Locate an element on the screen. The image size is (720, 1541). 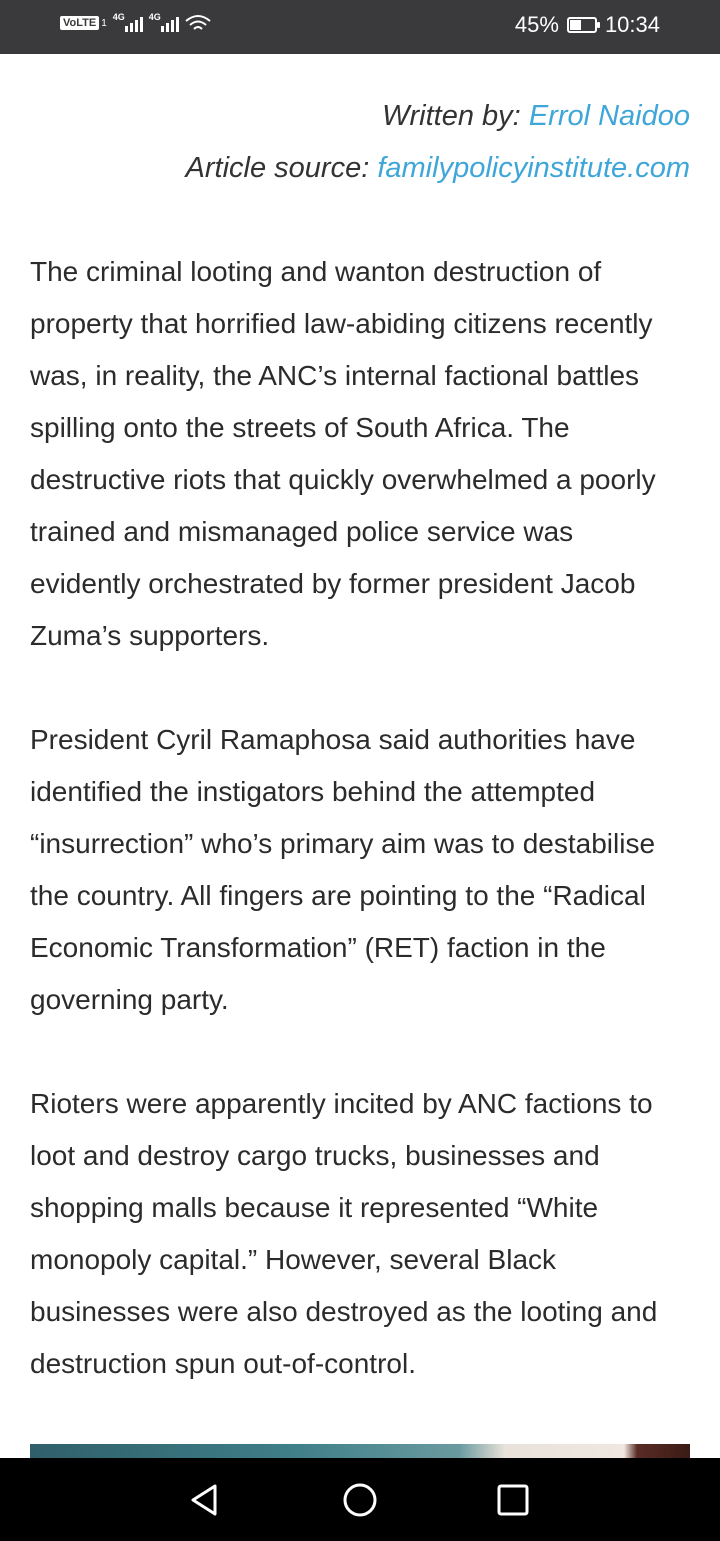
status-indicators: VoLTE 1 4G 4G is located at coordinates (135, 22).